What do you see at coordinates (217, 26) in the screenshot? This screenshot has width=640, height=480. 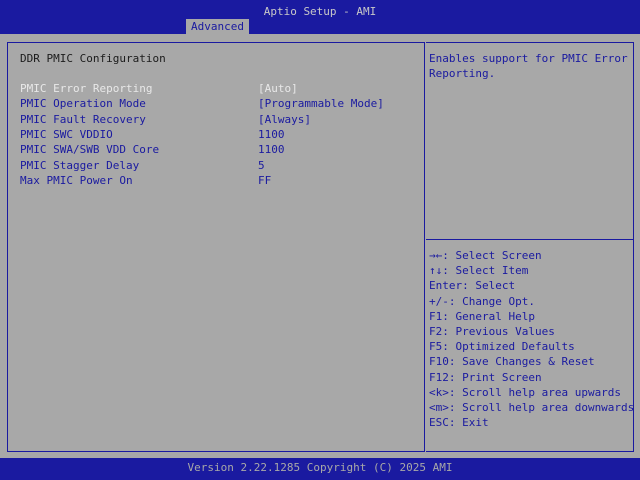 I see `tab-advanced: Advanced` at bounding box center [217, 26].